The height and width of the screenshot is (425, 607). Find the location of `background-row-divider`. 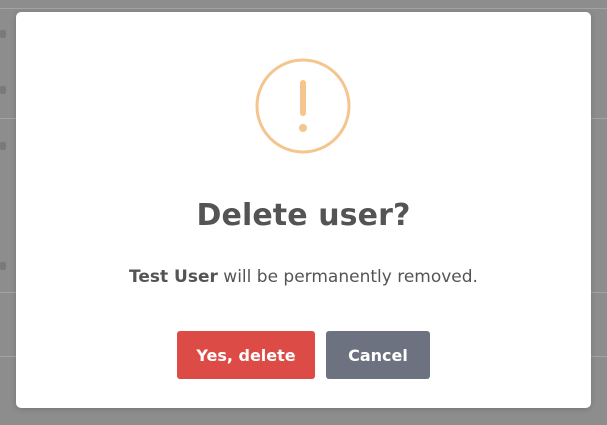

background-row-divider is located at coordinates (303, 8).